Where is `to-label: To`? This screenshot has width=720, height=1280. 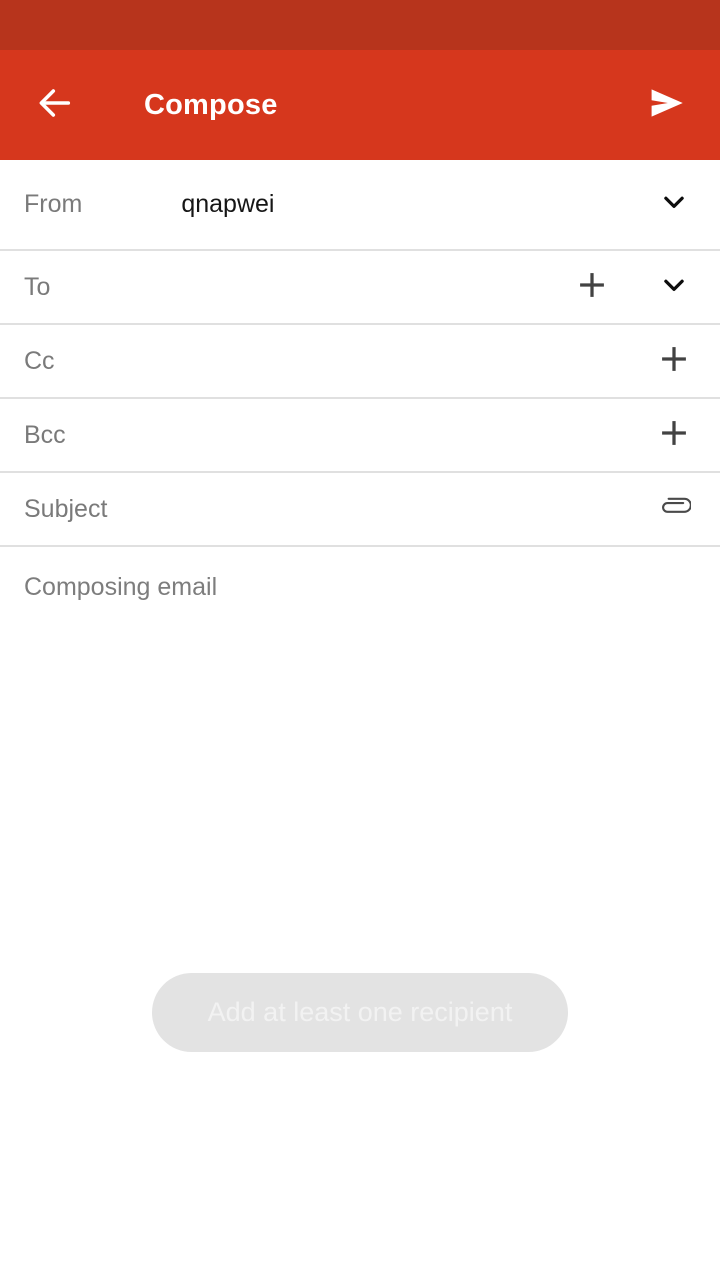 to-label: To is located at coordinates (37, 286).